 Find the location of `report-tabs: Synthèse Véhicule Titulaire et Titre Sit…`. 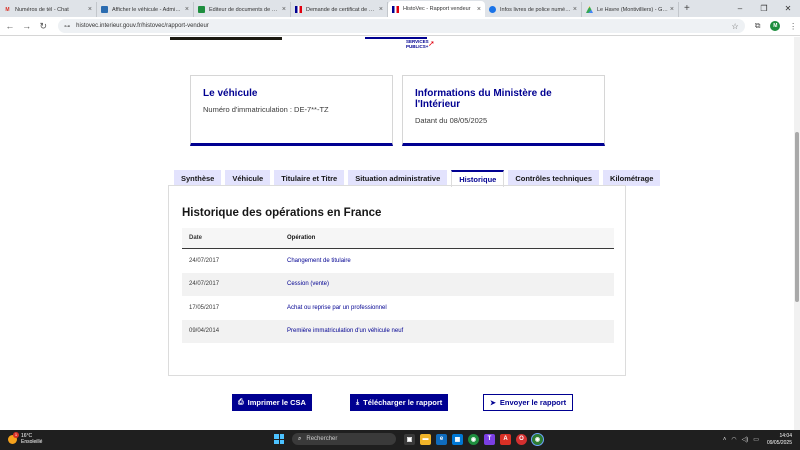

report-tabs: Synthèse Véhicule Titulaire et Titre Sit… is located at coordinates (419, 178).